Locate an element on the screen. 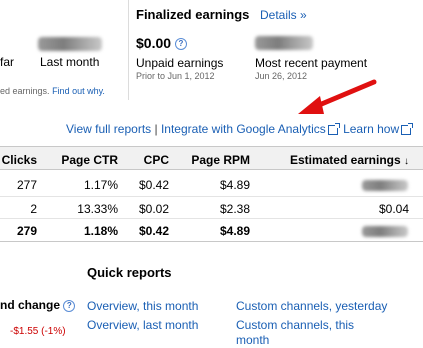 This screenshot has height=348, width=423. row1-page-ctr: 1.17% is located at coordinates (100, 185).